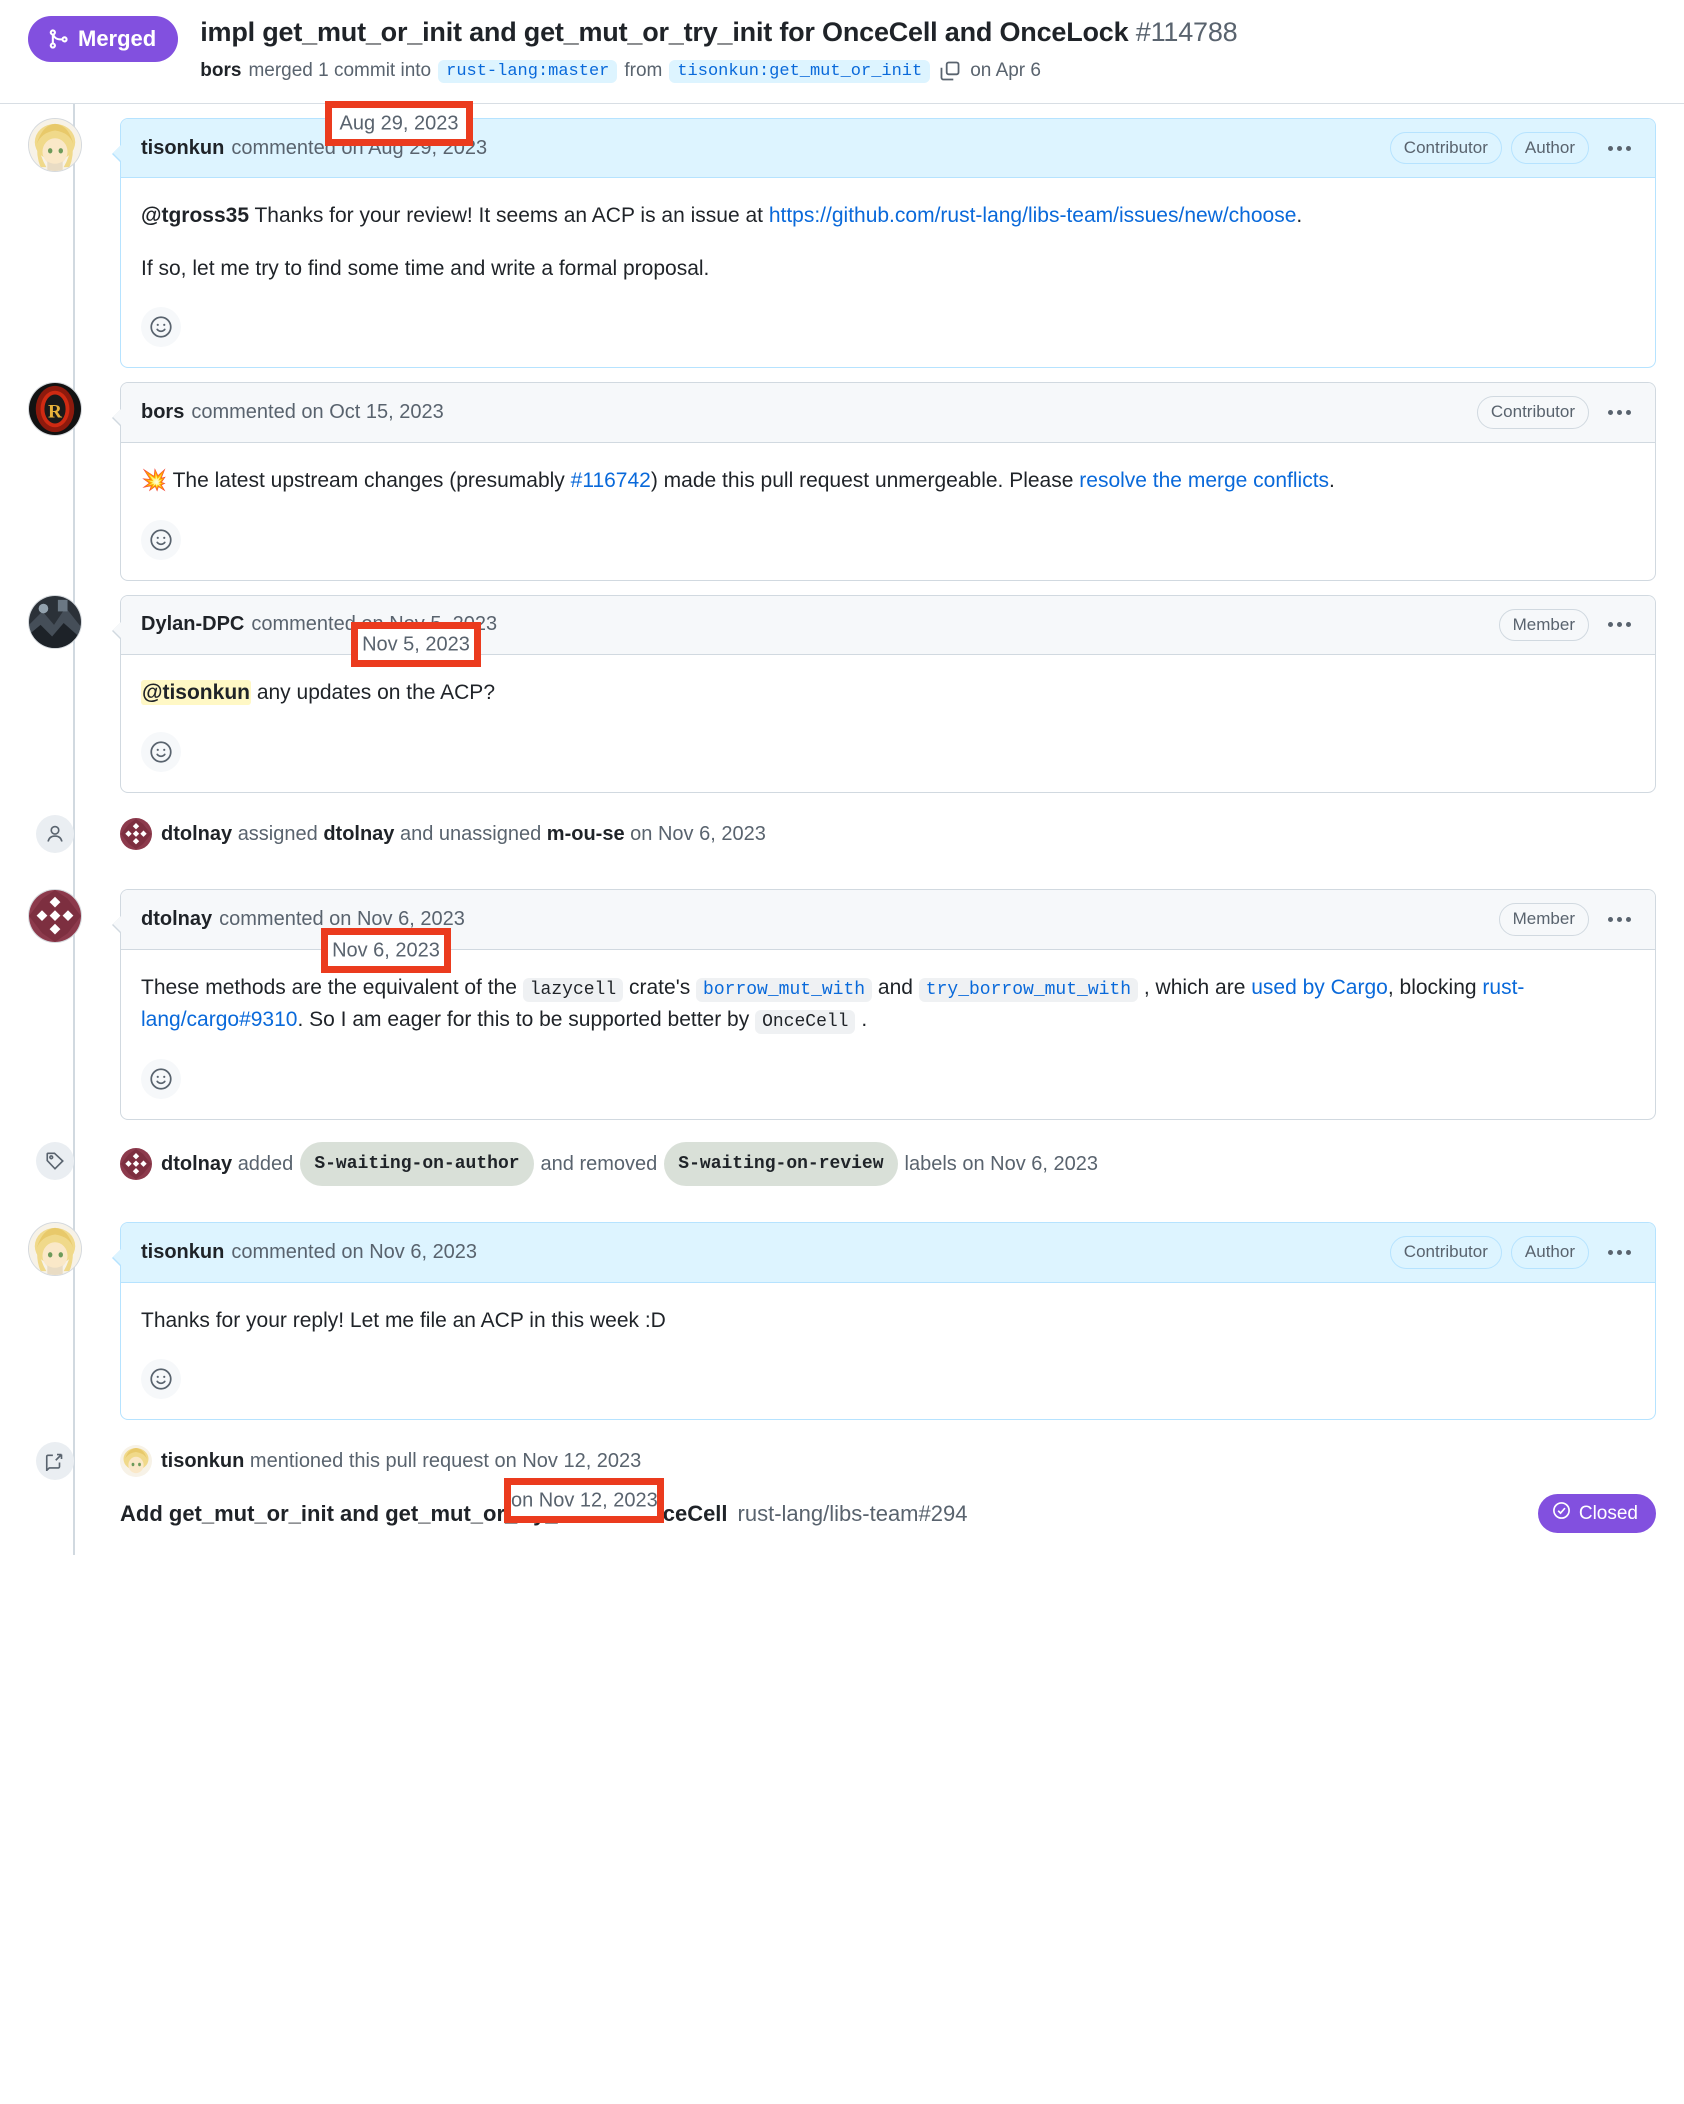  I want to click on status-badge-closed-label: Closed, so click(1608, 1513).